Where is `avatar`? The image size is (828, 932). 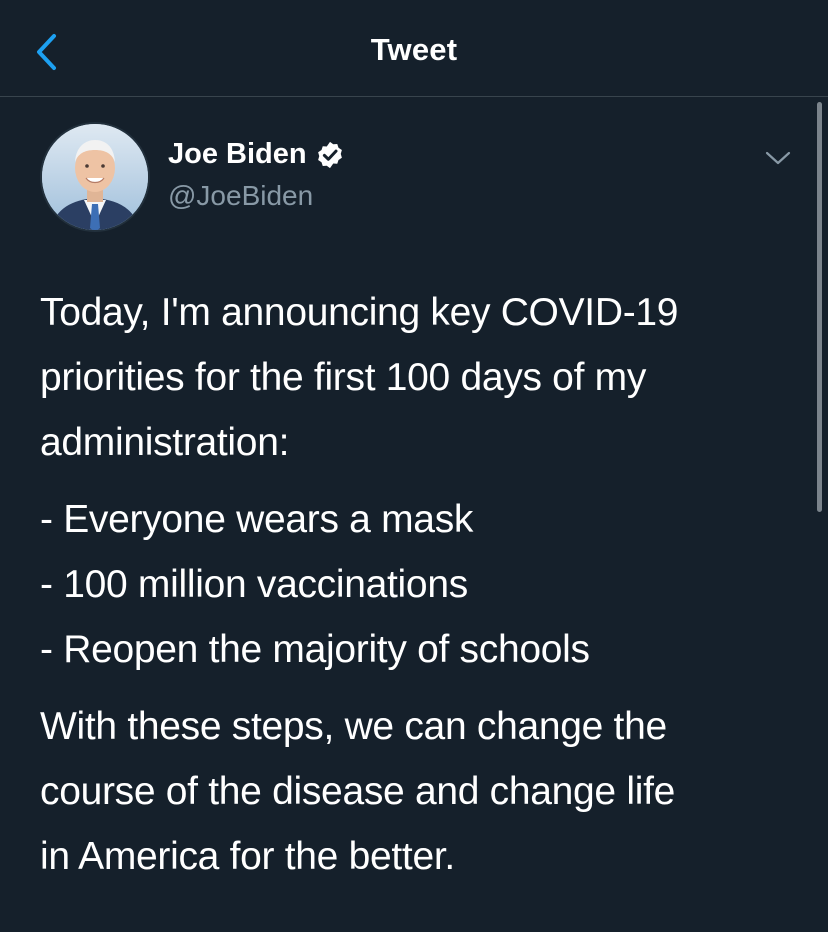 avatar is located at coordinates (95, 177).